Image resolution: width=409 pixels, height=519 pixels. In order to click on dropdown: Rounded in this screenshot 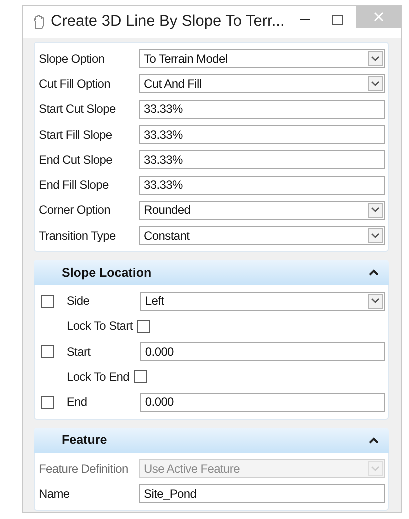, I will do `click(262, 210)`.